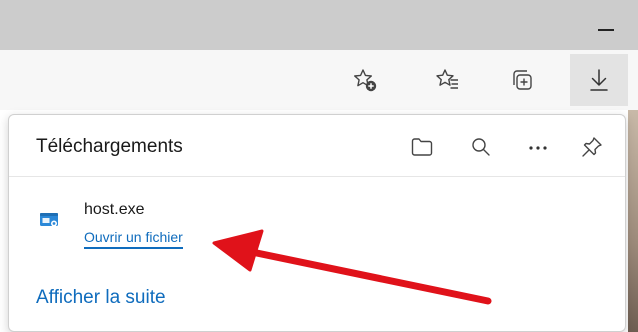 This screenshot has height=332, width=638. I want to click on open-file-link: Ouvrir un fichier, so click(133, 239).